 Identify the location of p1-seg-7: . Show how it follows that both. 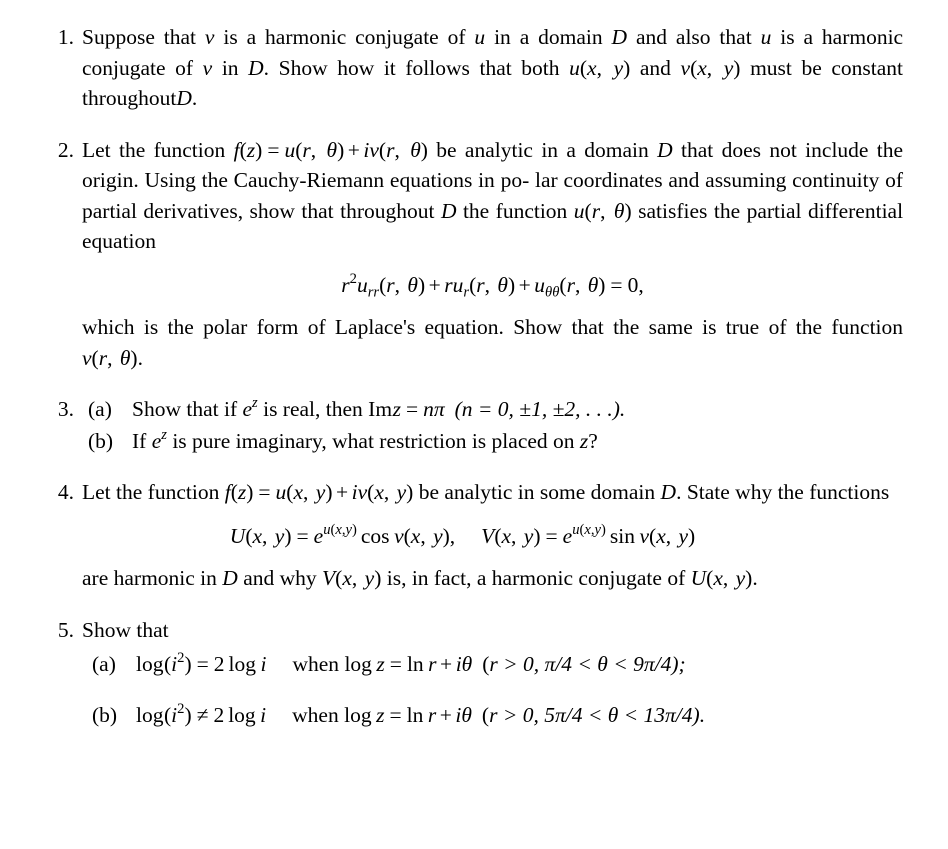
(411, 67).